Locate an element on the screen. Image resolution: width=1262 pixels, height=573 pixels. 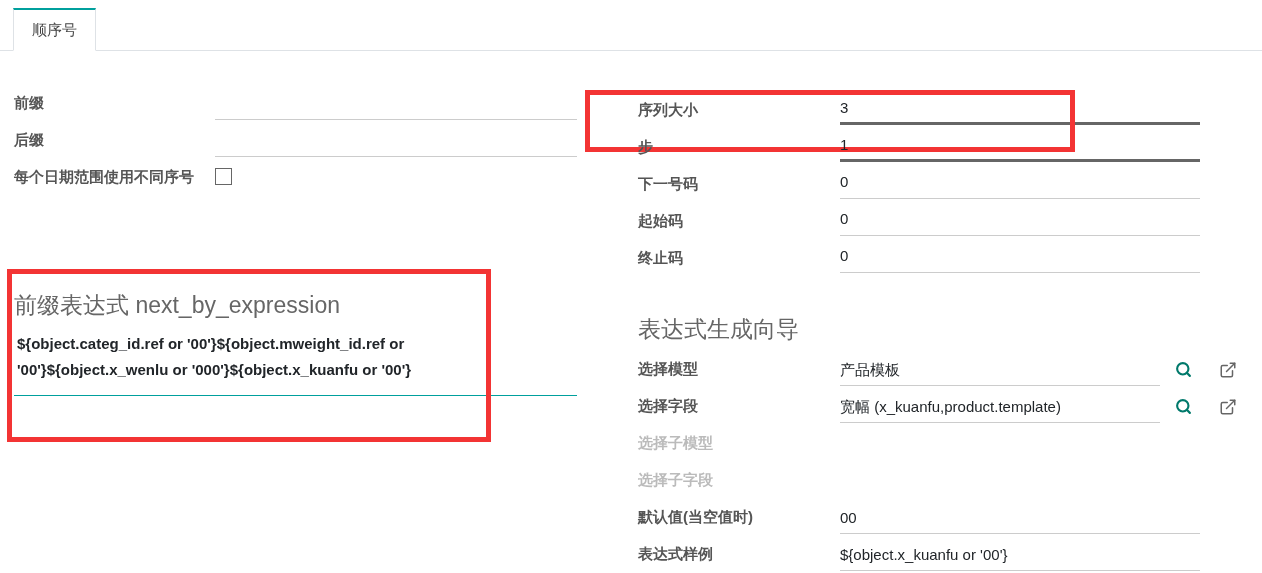
checkbox is located at coordinates (223, 176).